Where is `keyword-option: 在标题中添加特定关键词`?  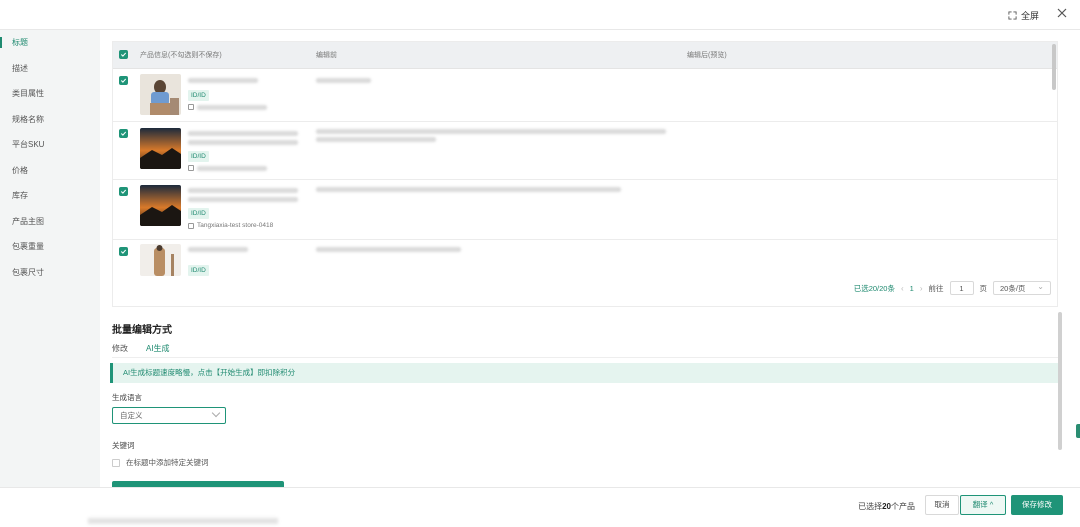
keyword-option: 在标题中添加特定关键词 is located at coordinates (160, 462).